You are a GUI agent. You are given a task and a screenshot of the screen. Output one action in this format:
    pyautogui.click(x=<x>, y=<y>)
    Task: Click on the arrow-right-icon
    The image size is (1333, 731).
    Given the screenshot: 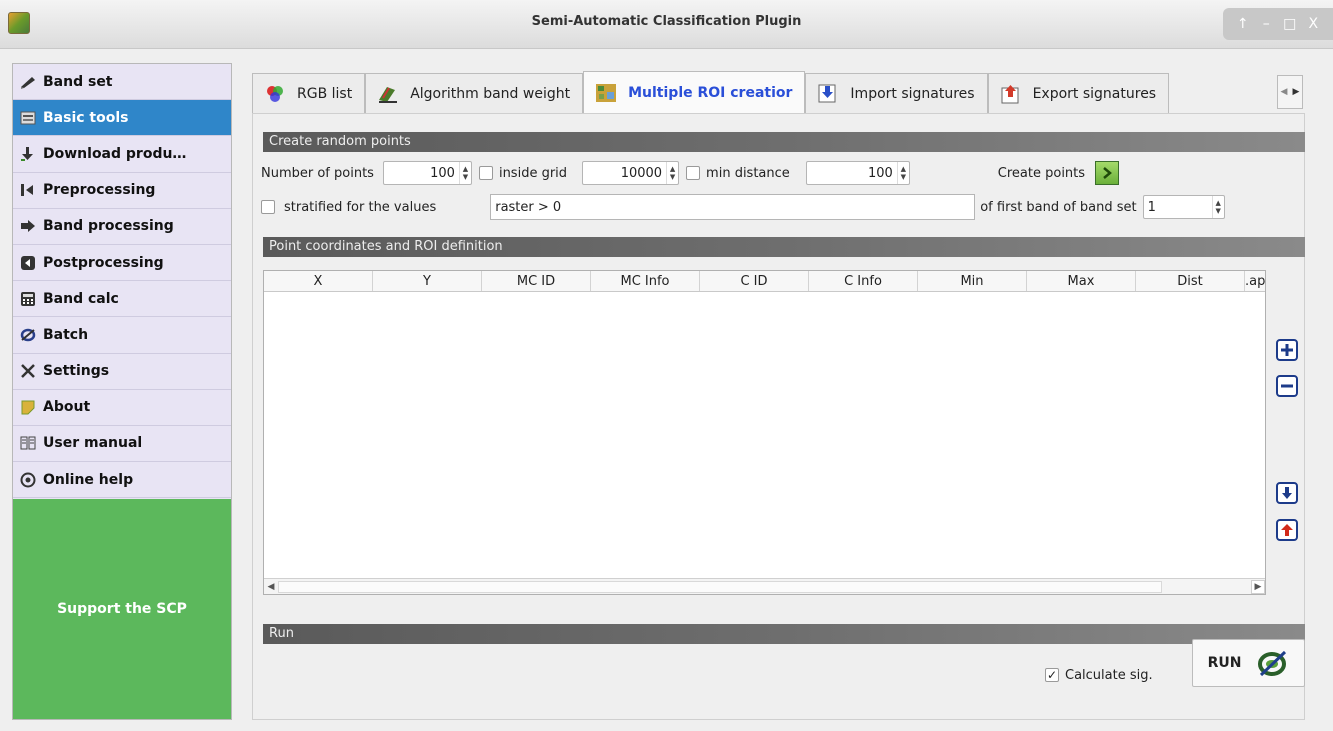 What is the action you would take?
    pyautogui.click(x=1107, y=173)
    